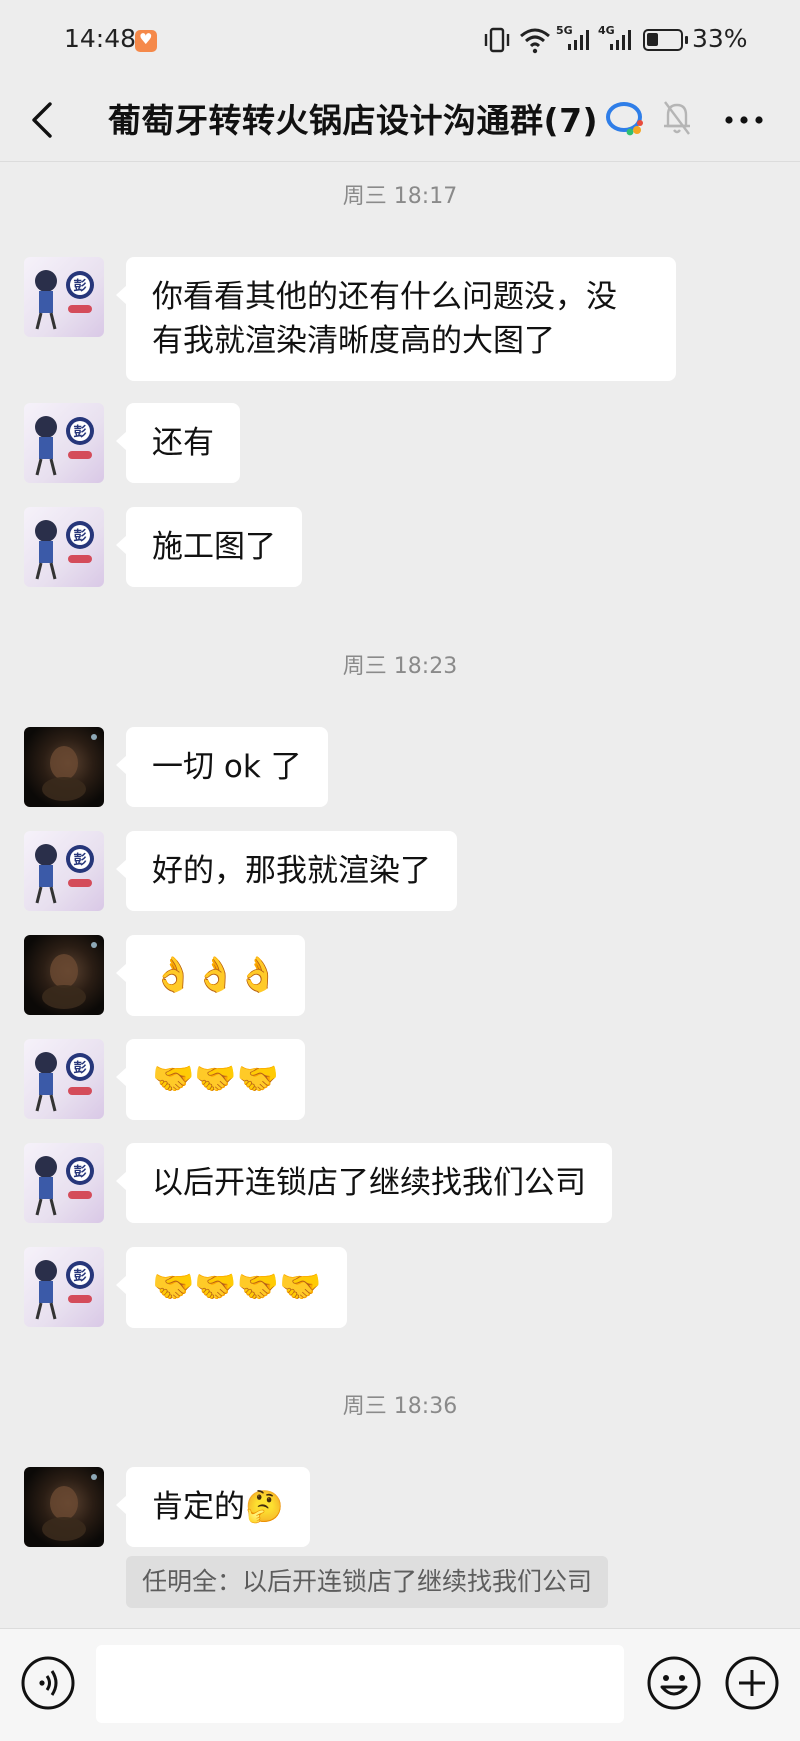 Image resolution: width=800 pixels, height=1741 pixels. I want to click on message-bubble: 🤝🤝🤝🤝, so click(231, 1287).